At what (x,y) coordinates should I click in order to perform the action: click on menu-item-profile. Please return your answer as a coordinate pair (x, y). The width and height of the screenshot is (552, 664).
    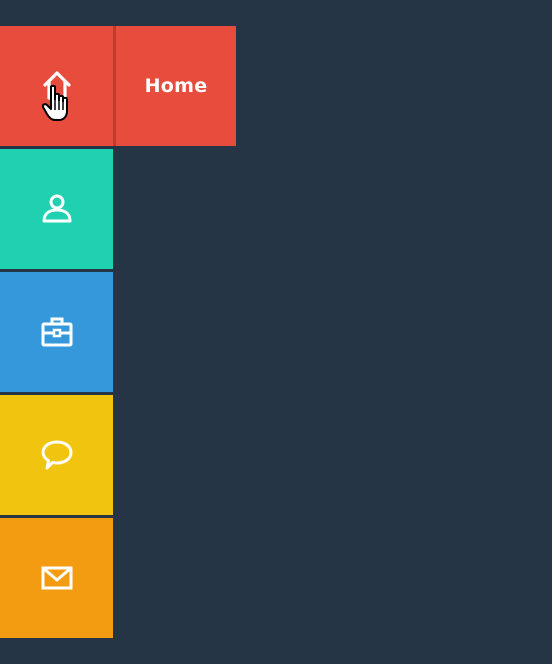
    Looking at the image, I should click on (56, 209).